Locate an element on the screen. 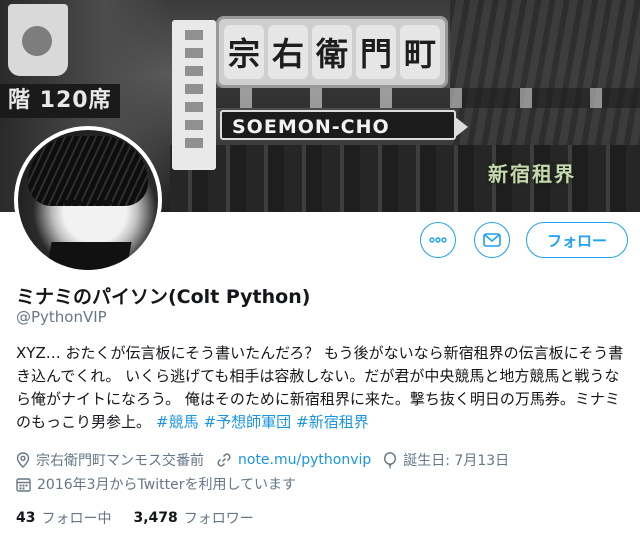  envelope-icon is located at coordinates (492, 240).